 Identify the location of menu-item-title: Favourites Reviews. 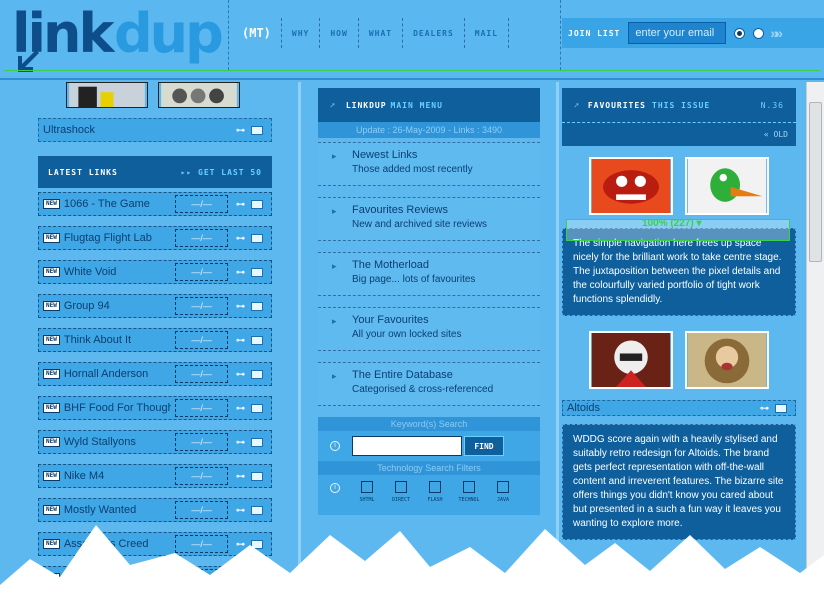
(419, 210).